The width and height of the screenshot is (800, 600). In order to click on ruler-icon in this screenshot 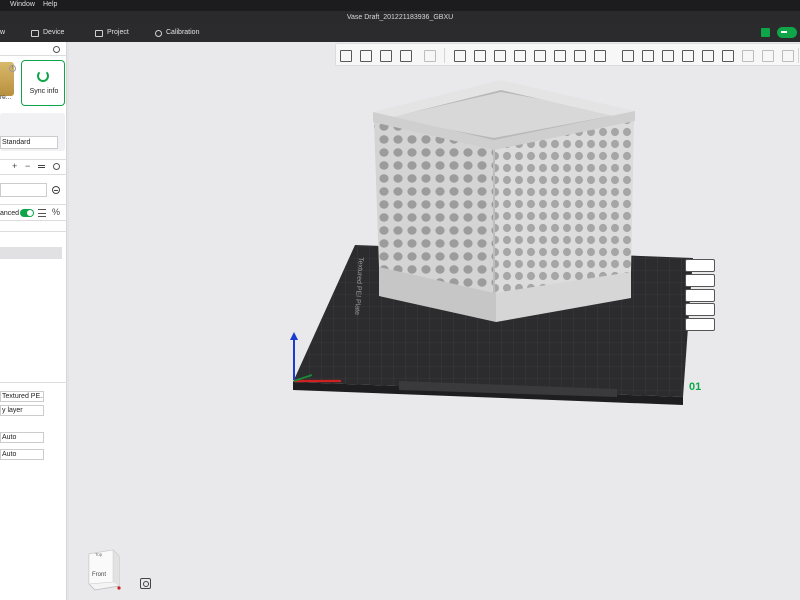, I will do `click(788, 56)`.